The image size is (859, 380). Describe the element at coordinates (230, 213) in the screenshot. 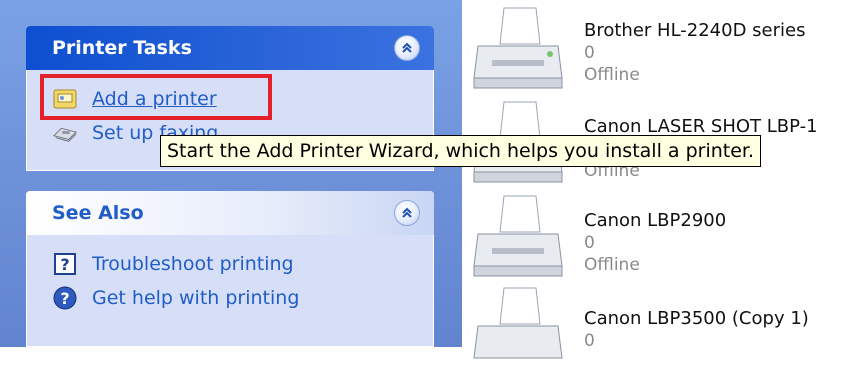

I see `see-also-header: See Also` at that location.